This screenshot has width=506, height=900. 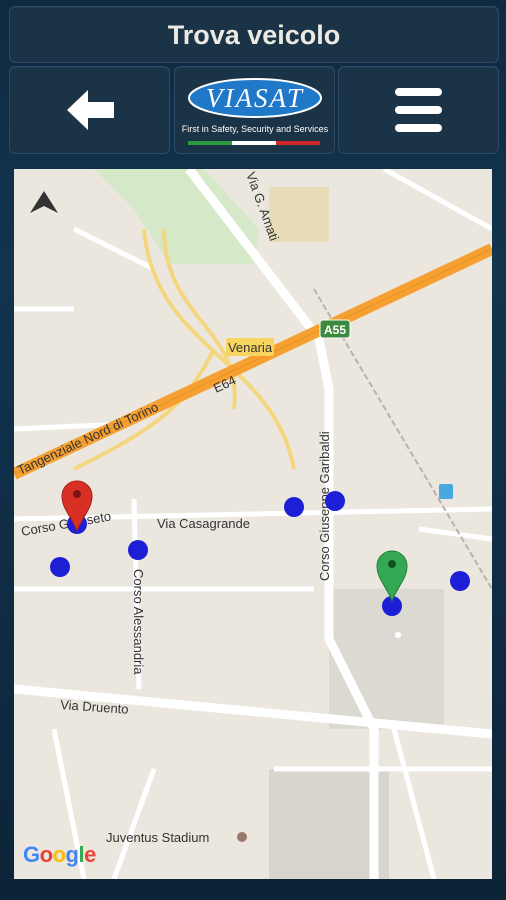 What do you see at coordinates (242, 837) in the screenshot?
I see `stadium-icon` at bounding box center [242, 837].